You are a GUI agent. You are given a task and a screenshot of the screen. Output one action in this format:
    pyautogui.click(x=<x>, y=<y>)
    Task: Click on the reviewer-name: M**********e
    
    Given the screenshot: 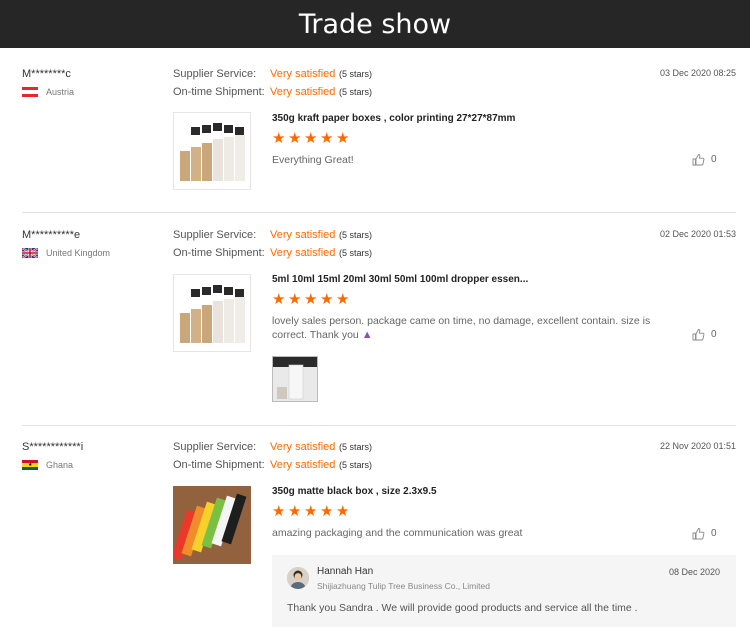 What is the action you would take?
    pyautogui.click(x=51, y=235)
    